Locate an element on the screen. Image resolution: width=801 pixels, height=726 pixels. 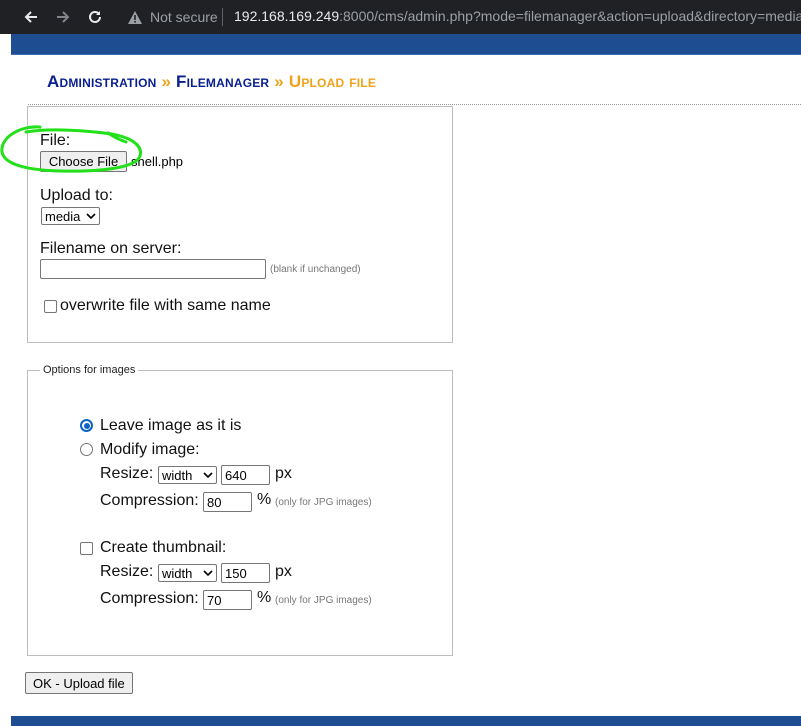
resize-mode-value: width is located at coordinates (177, 475).